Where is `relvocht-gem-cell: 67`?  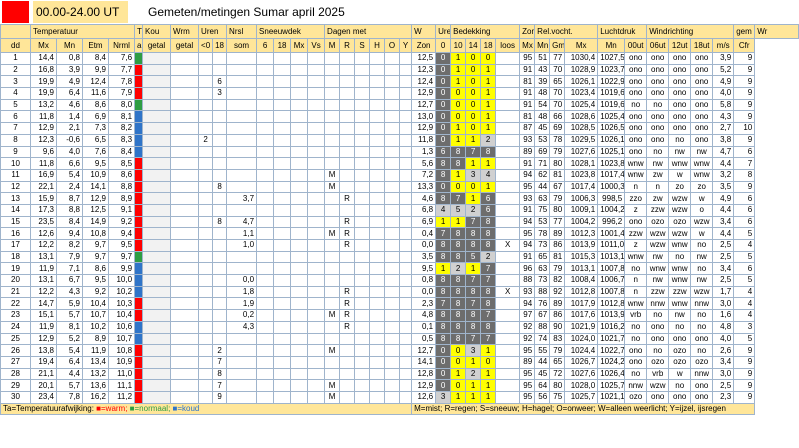
relvocht-gem-cell: 67 is located at coordinates (557, 187).